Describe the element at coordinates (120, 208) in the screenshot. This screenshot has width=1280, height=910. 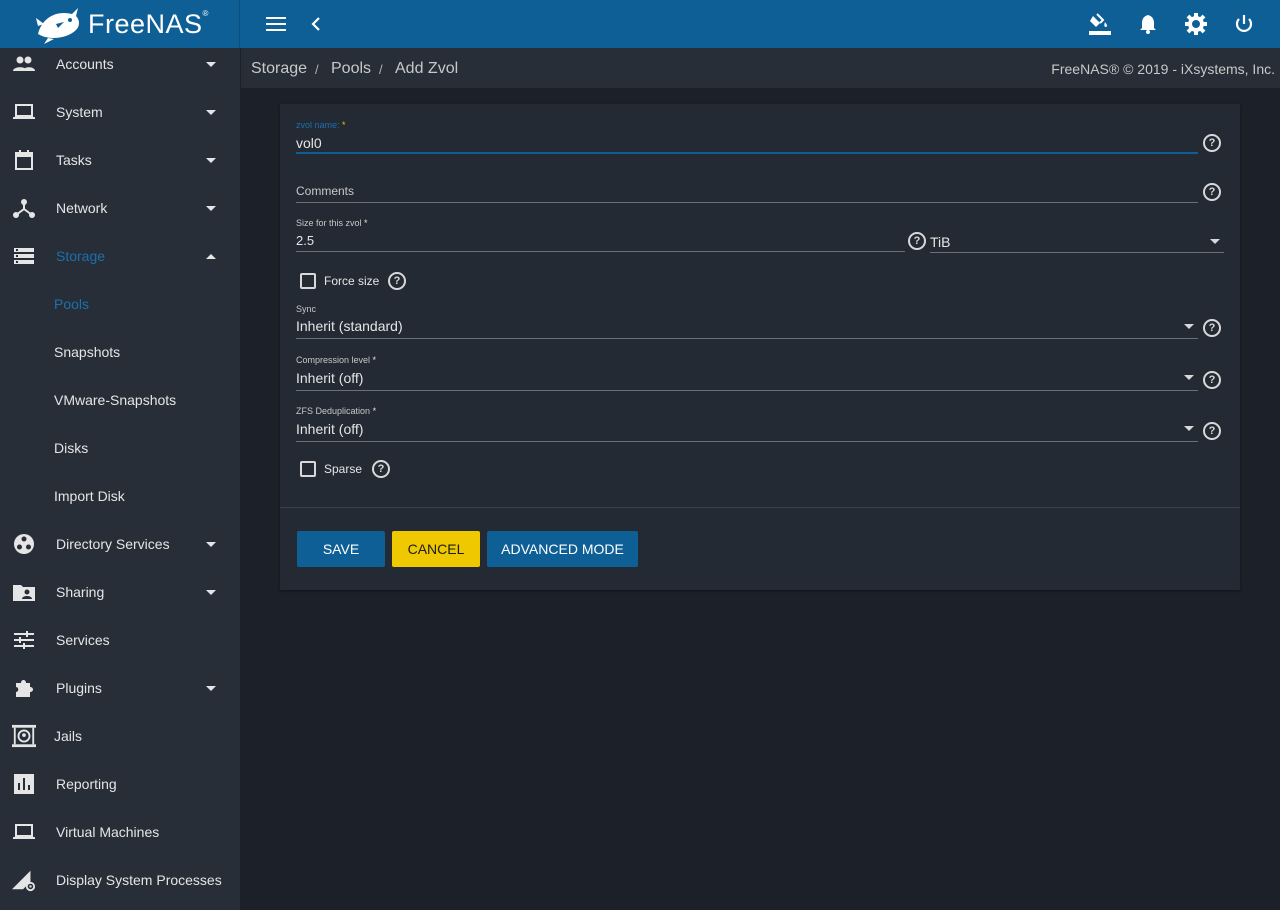
I see `sidebar-item-network: Network` at that location.